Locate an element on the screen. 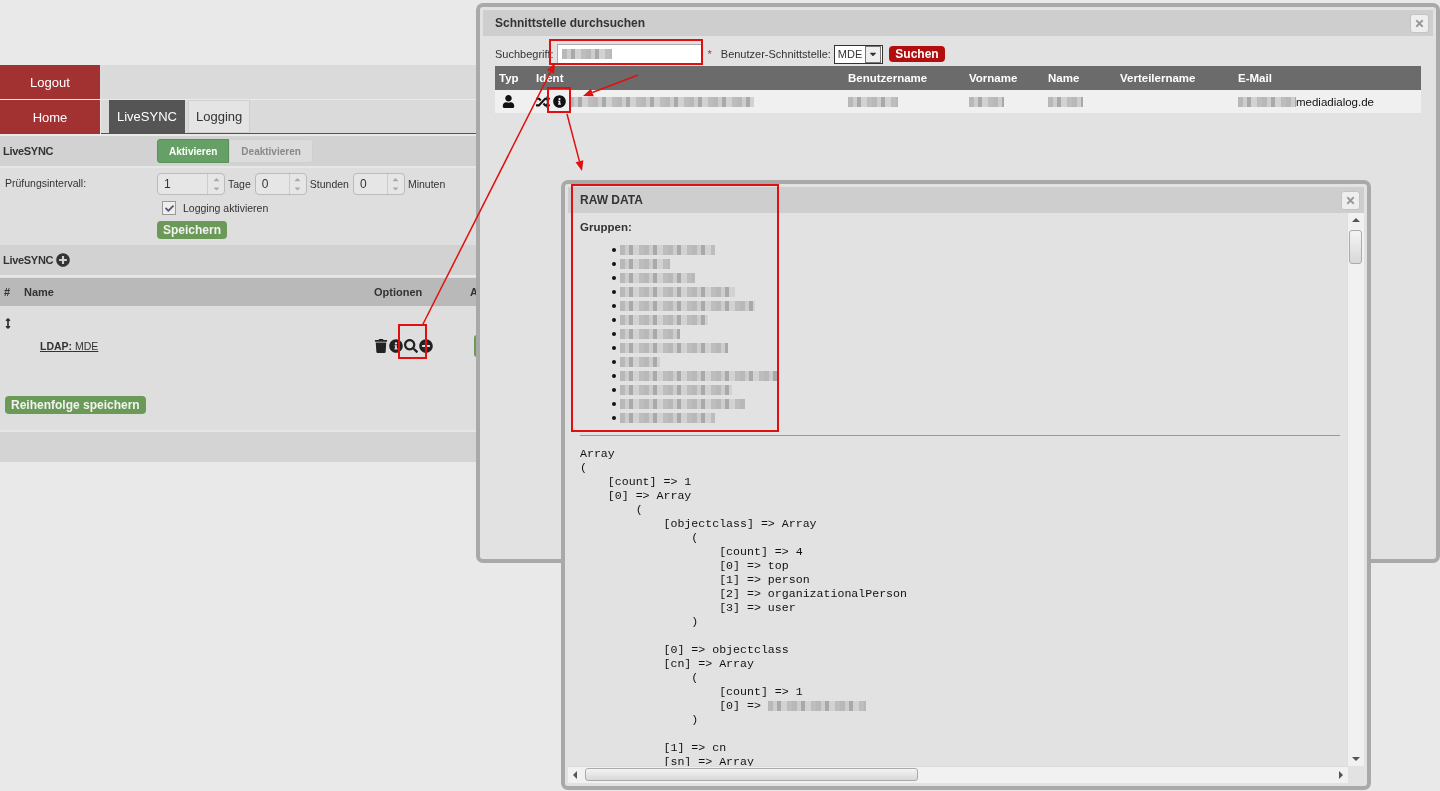 The width and height of the screenshot is (1440, 791). email-text: mediadialog.de is located at coordinates (1335, 101).